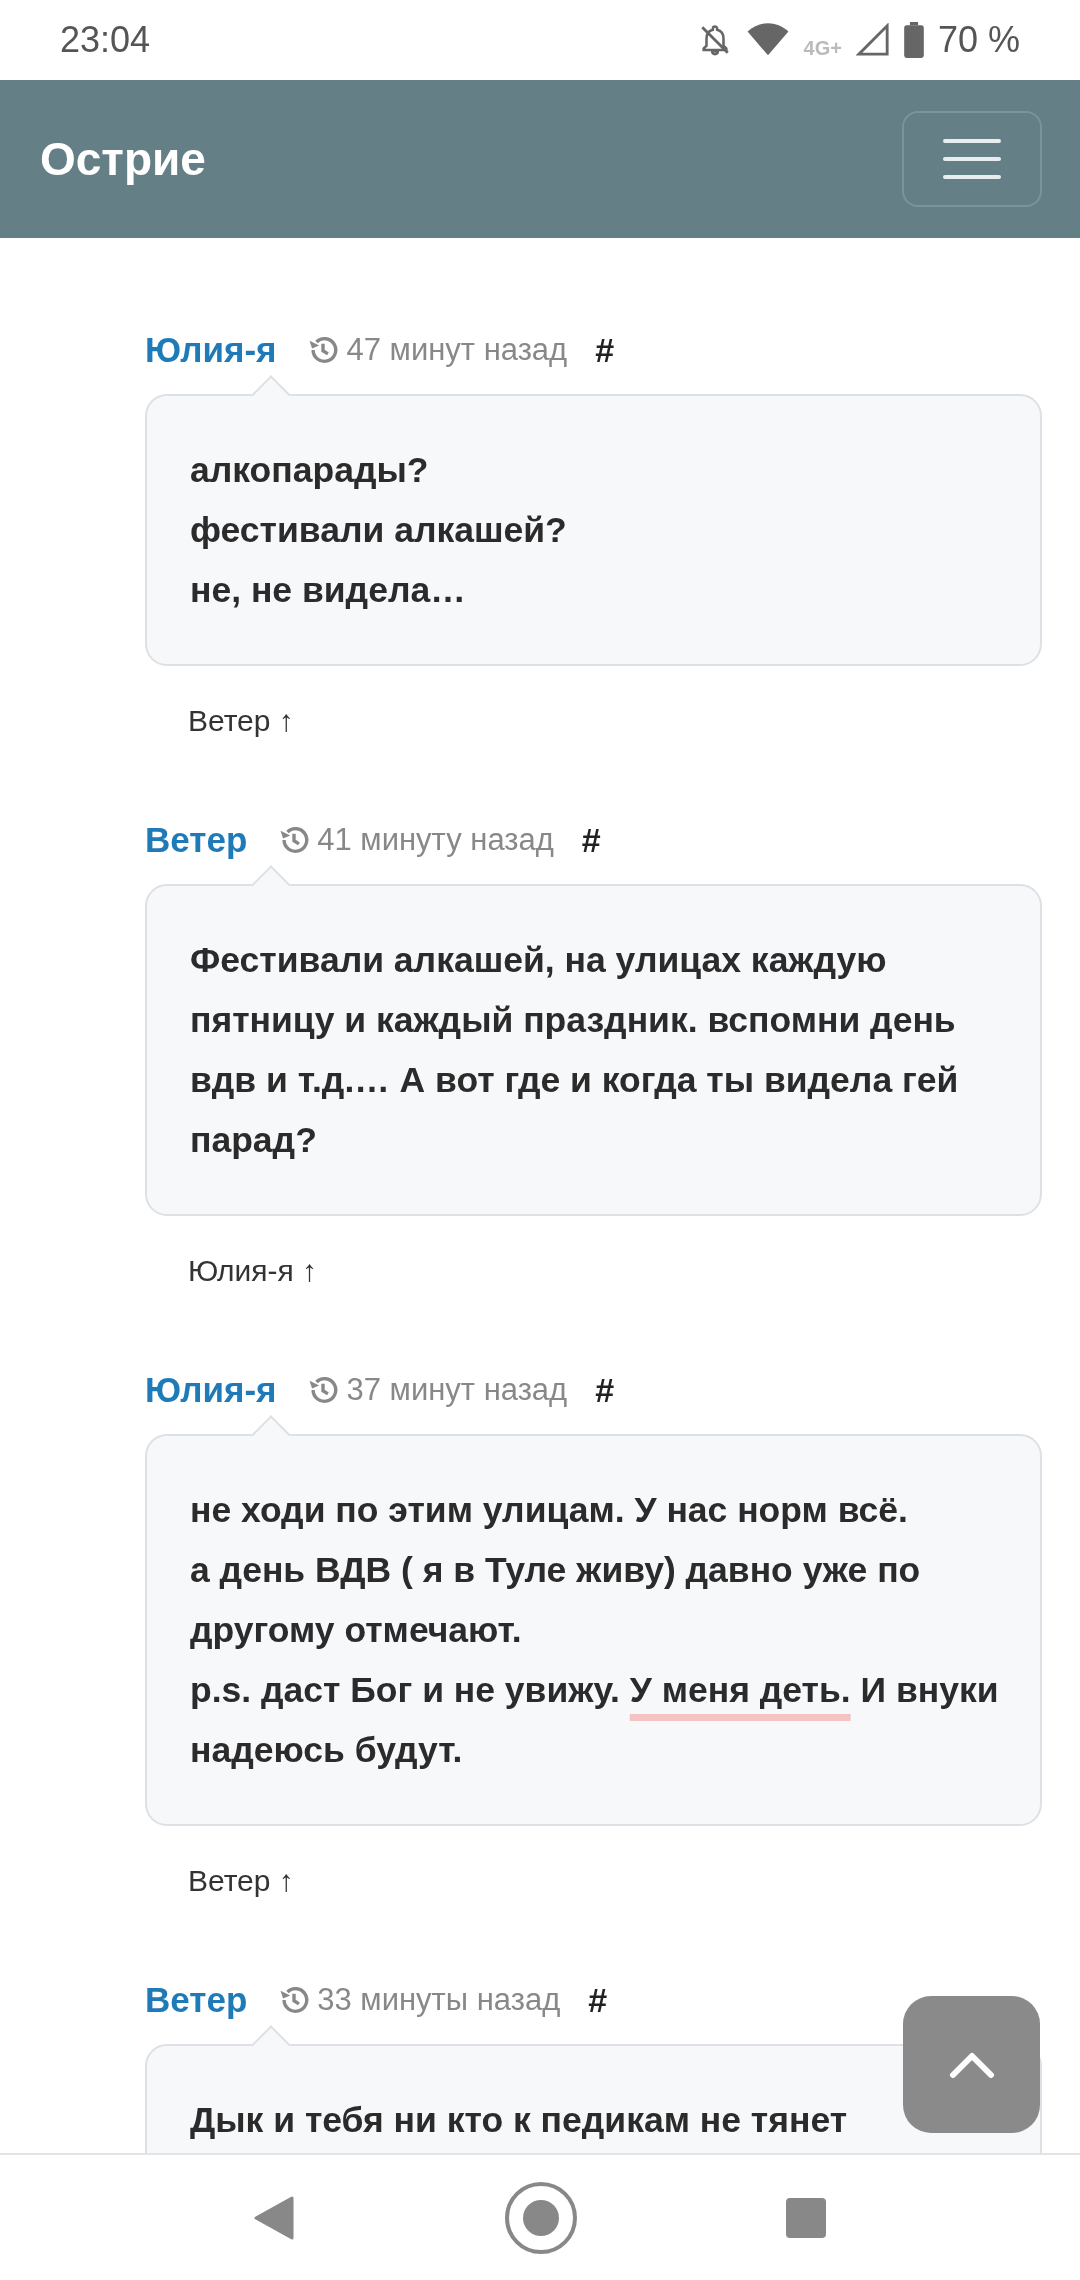 Image resolution: width=1080 pixels, height=2280 pixels. Describe the element at coordinates (575, 1050) in the screenshot. I see `comment-text: Фестивали алкашей, на улицах каждую пятницу и каждый праздник. вспомни день вдв и т.д.… А вот где и когда ты видела гей парад?` at that location.